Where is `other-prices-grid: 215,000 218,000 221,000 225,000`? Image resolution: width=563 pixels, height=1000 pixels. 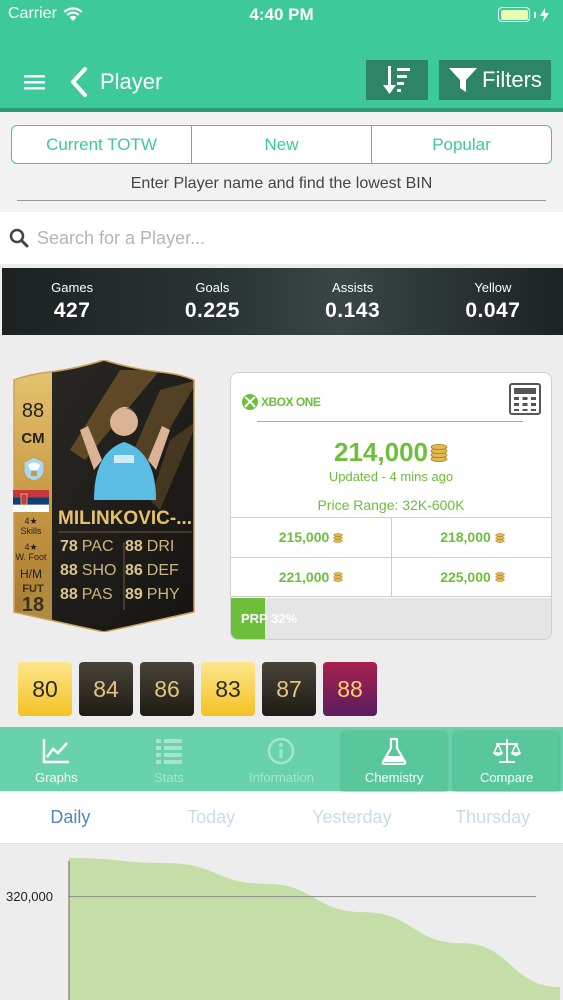
other-prices-grid: 215,000 218,000 221,000 225,000 is located at coordinates (391, 557).